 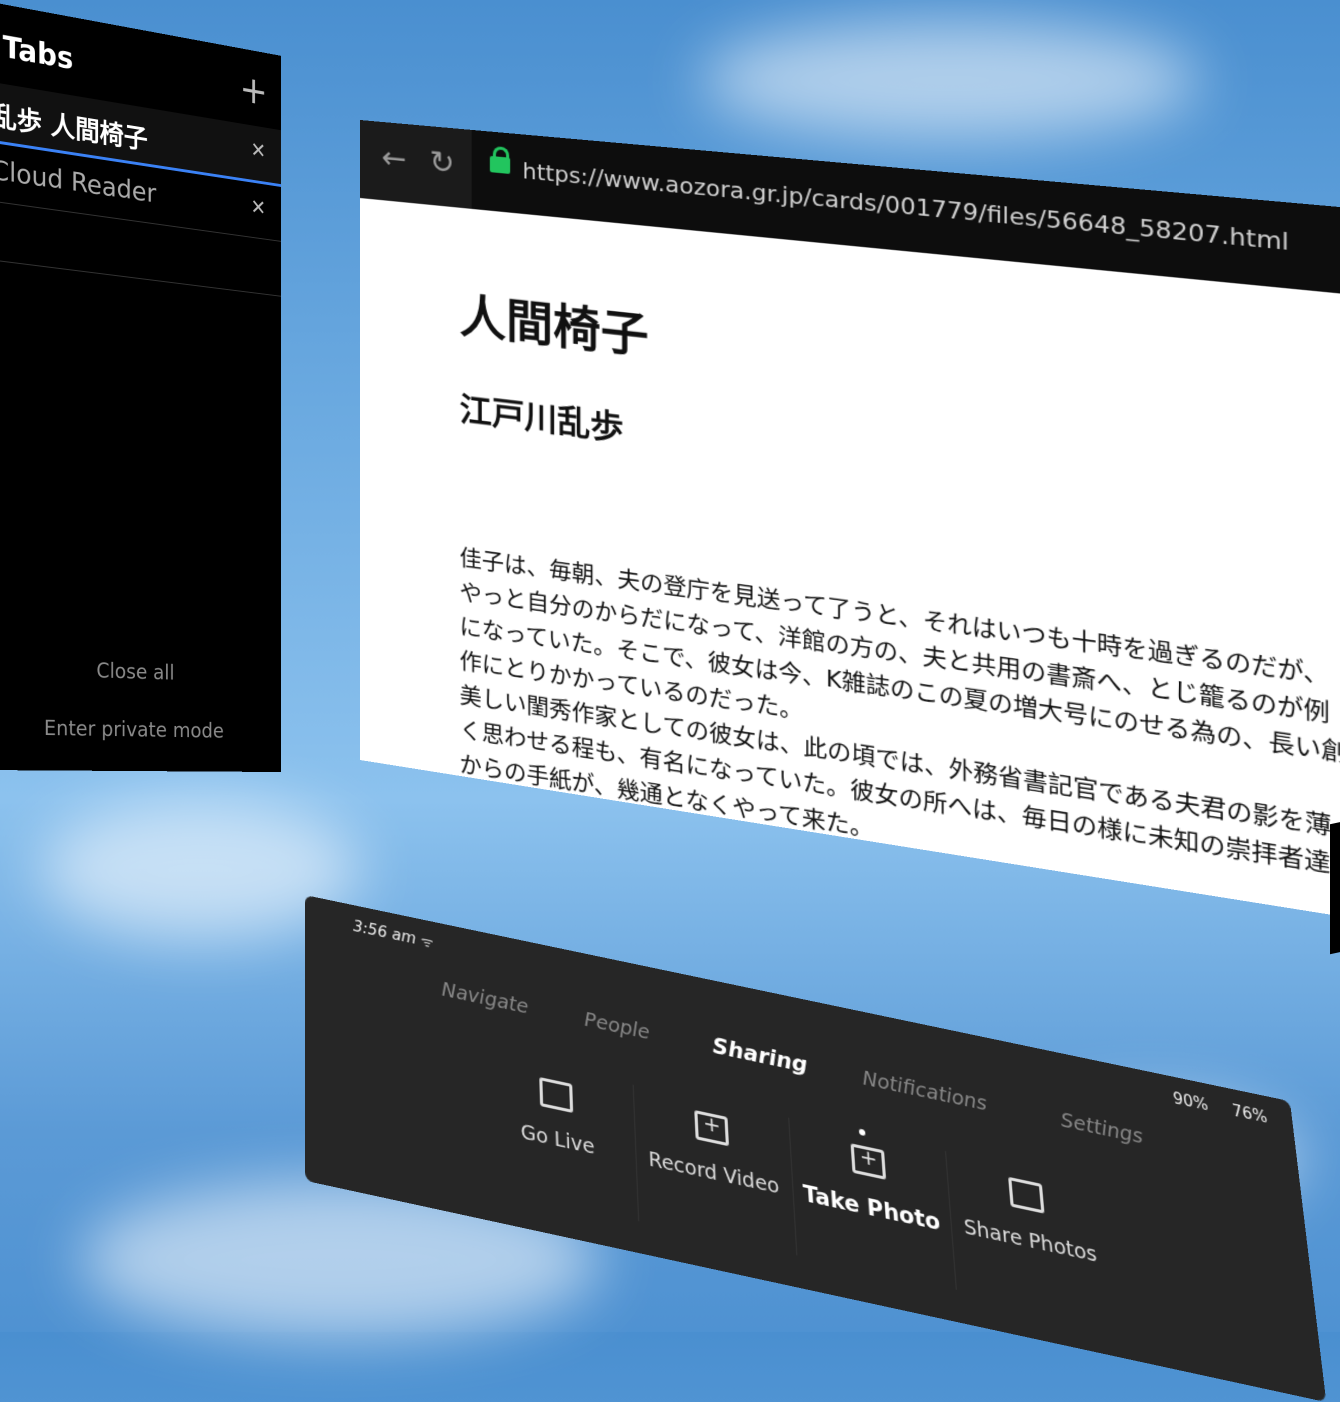 I want to click on take-photo-button: Take Photo, so click(x=872, y=1203).